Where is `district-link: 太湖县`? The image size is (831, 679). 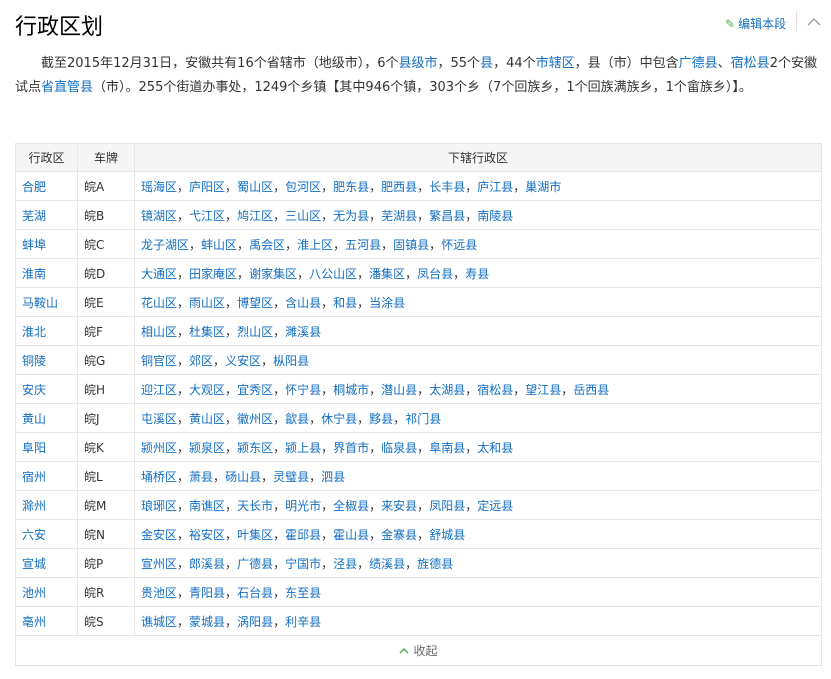 district-link: 太湖县 is located at coordinates (447, 390).